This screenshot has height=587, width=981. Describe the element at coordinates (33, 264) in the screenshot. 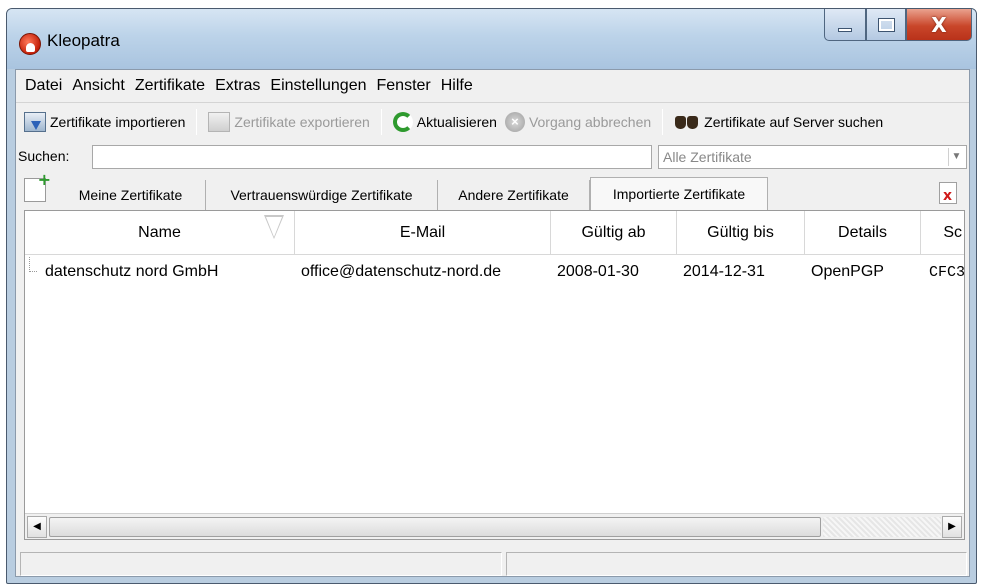

I see `tree-connector` at that location.